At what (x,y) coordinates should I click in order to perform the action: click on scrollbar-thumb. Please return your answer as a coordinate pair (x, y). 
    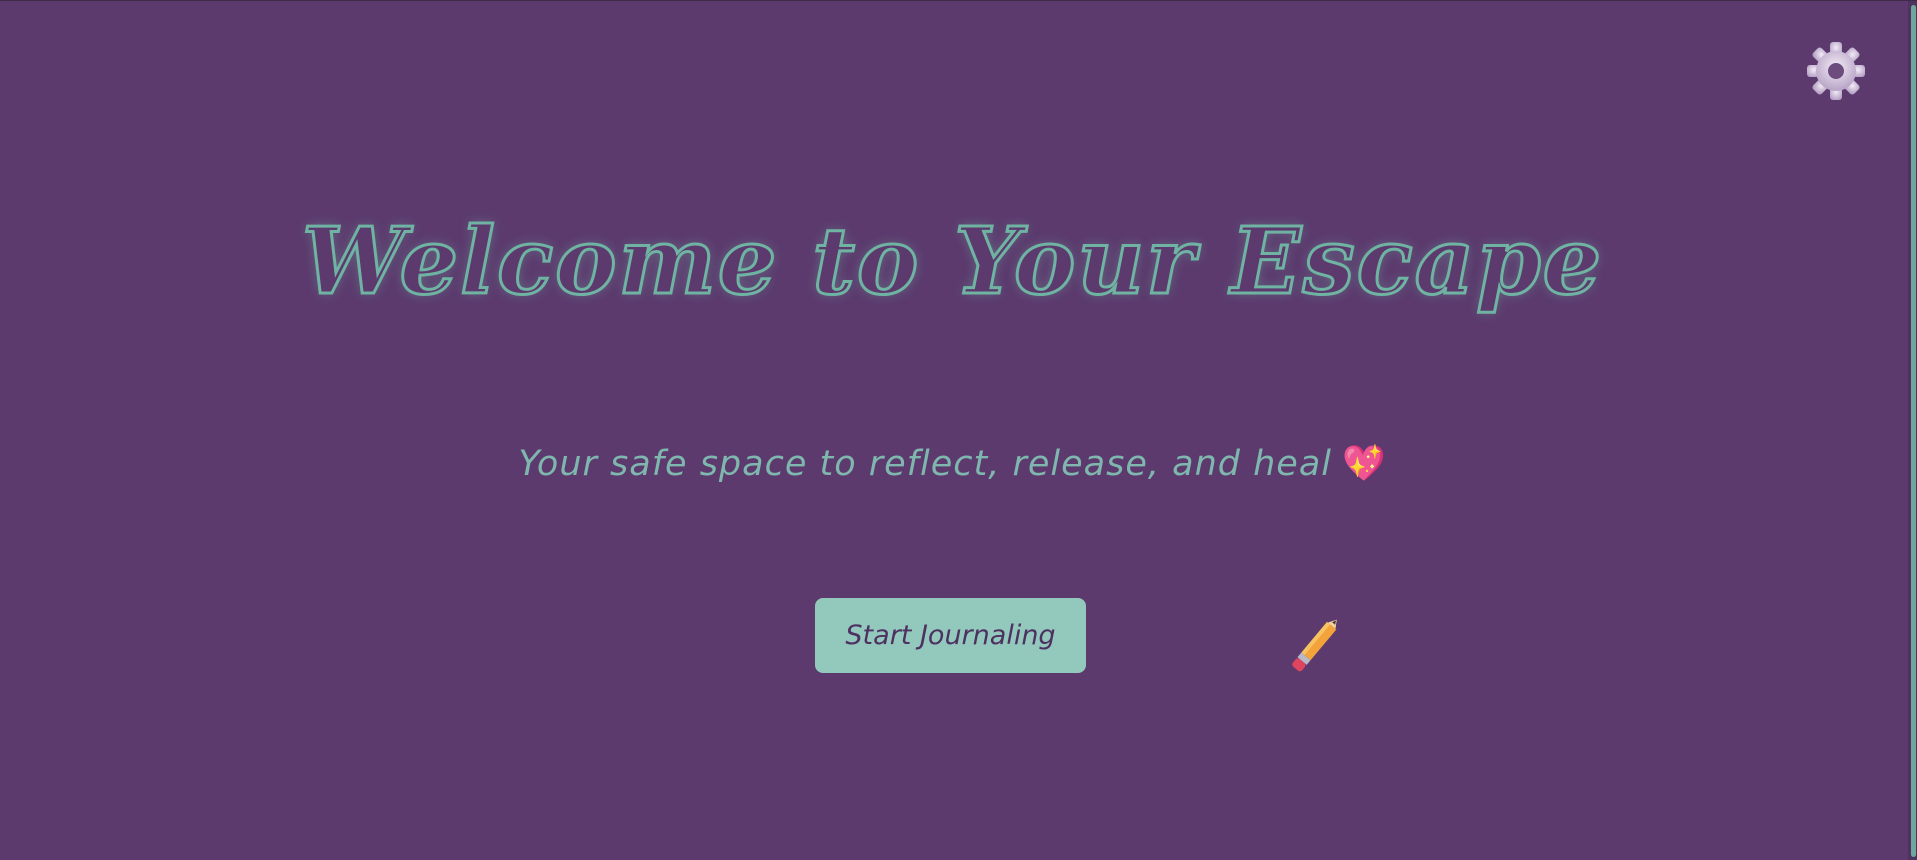
    Looking at the image, I should click on (1913, 431).